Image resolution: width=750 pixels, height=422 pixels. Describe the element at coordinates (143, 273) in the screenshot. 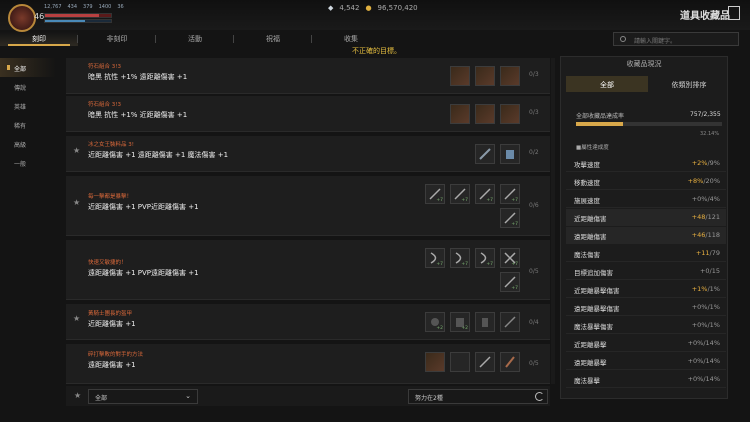

I see `row-effect: 遠距離傷害 +1 PVP遠距離傷害 +1` at that location.